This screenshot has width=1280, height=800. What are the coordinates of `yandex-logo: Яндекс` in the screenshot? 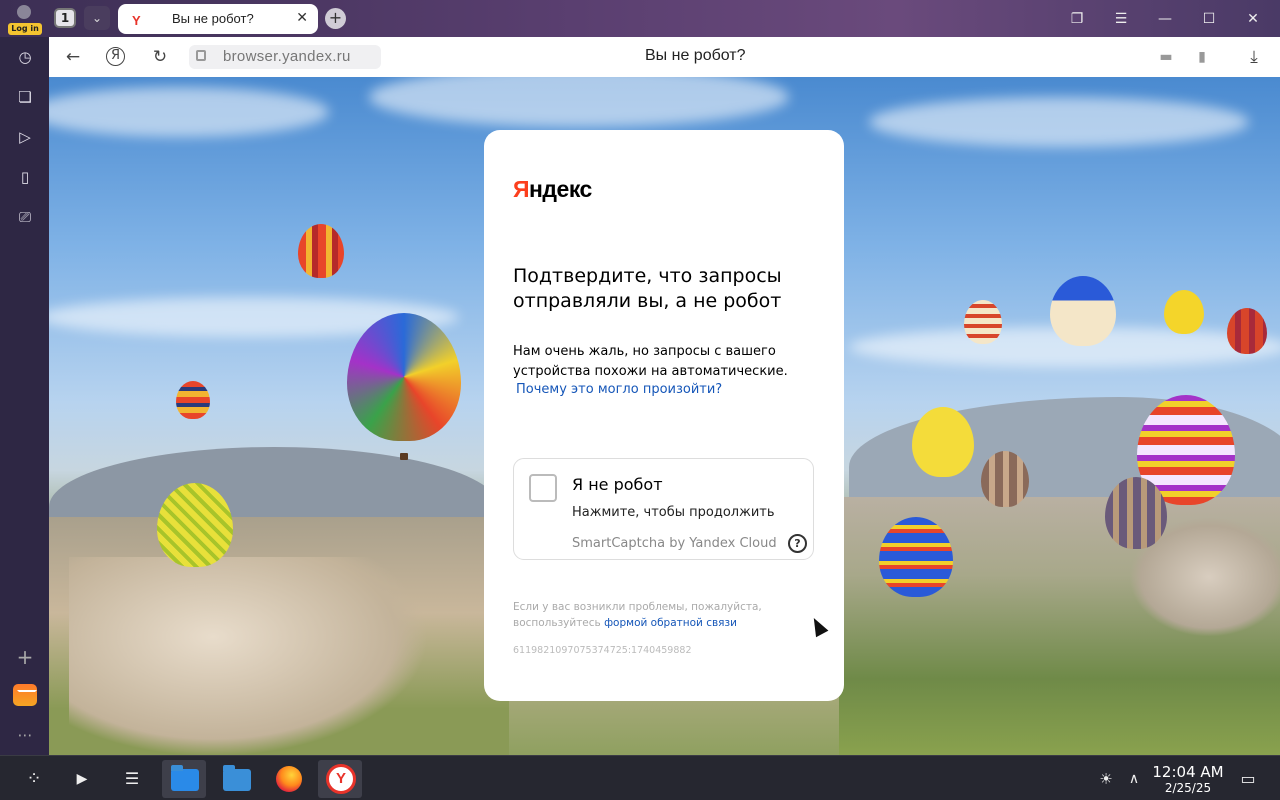 It's located at (552, 189).